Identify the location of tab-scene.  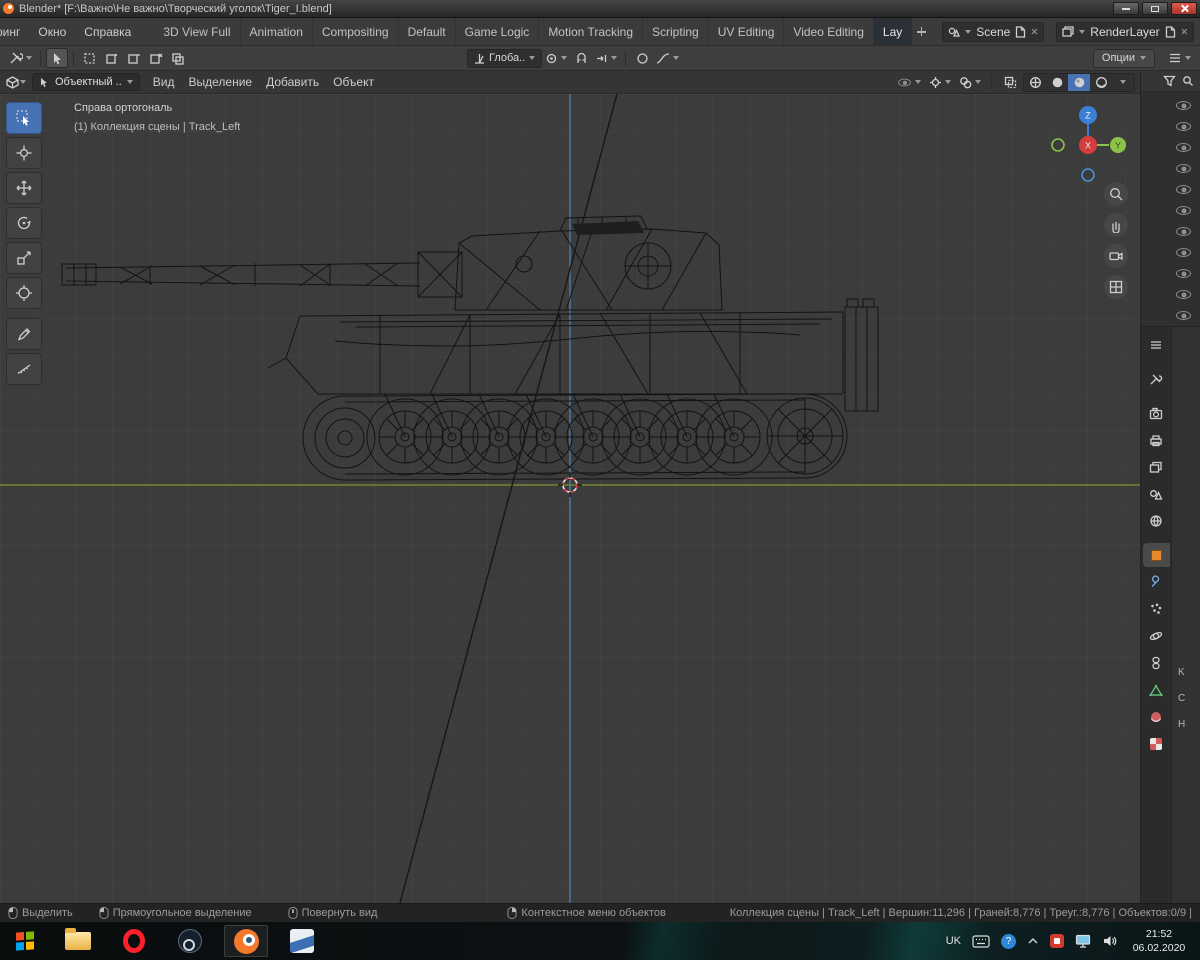
(1156, 494).